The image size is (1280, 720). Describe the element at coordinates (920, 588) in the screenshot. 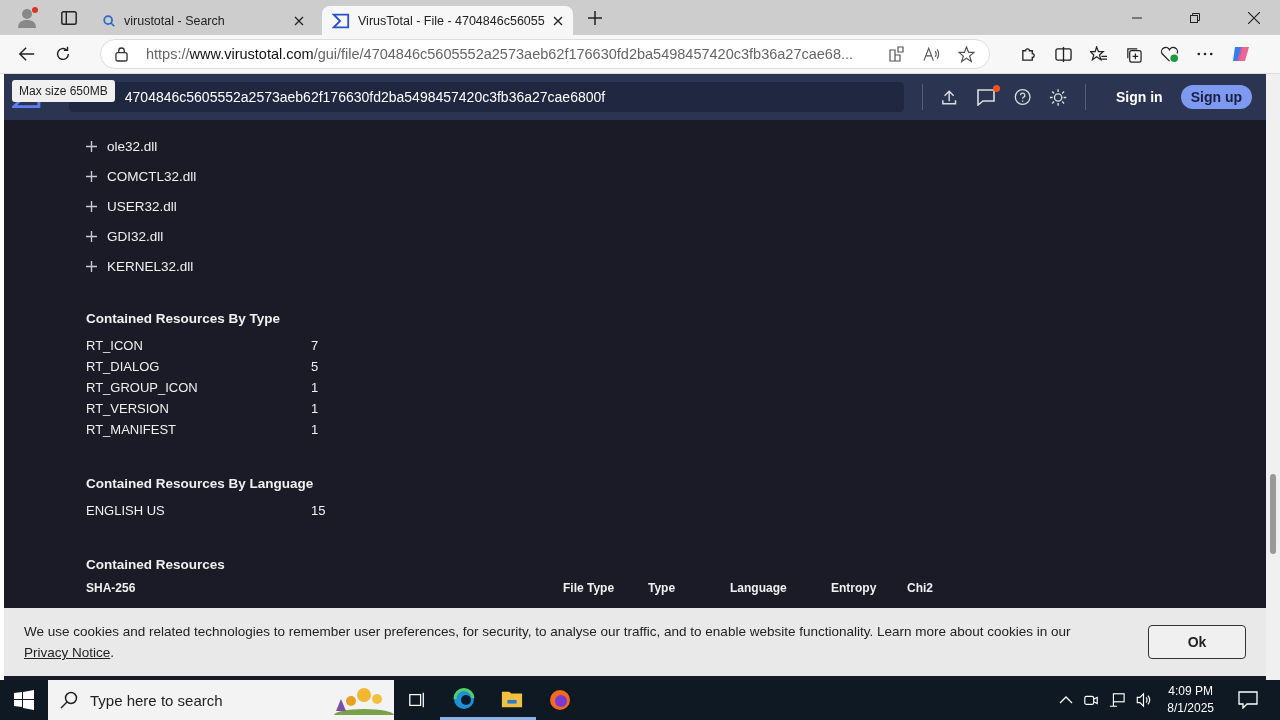

I see `column-header: Chi2` at that location.